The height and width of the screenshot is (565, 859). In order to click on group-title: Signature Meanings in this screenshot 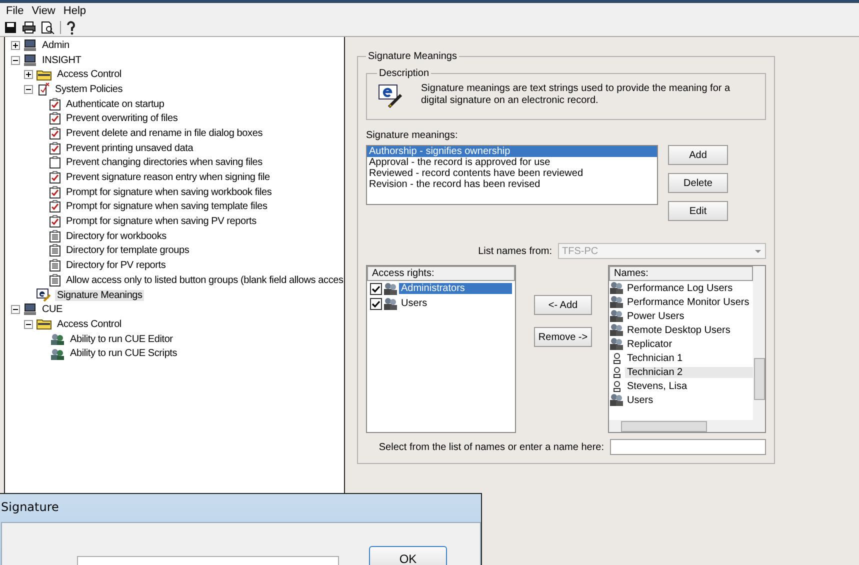, I will do `click(412, 56)`.